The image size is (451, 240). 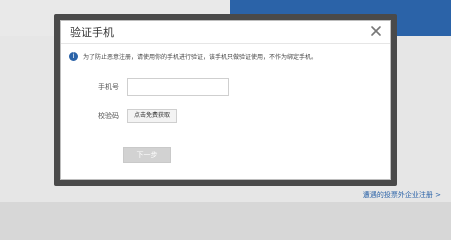 What do you see at coordinates (178, 87) in the screenshot?
I see `phone-input` at bounding box center [178, 87].